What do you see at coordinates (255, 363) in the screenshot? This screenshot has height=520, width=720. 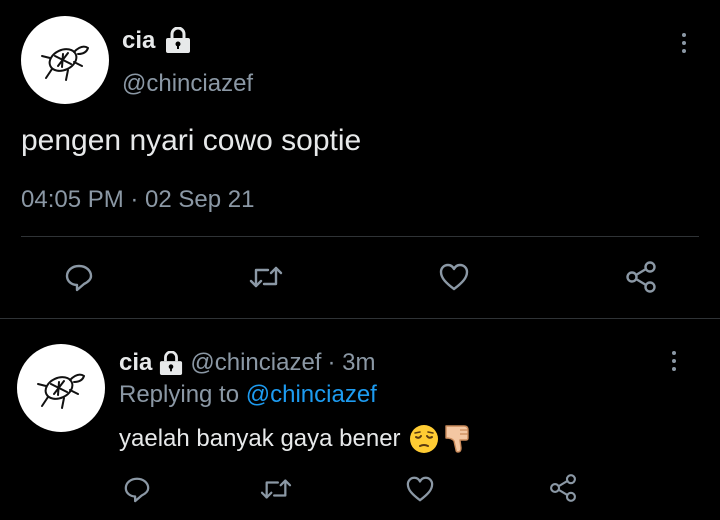 I see `reply-handle: @chinciazef` at bounding box center [255, 363].